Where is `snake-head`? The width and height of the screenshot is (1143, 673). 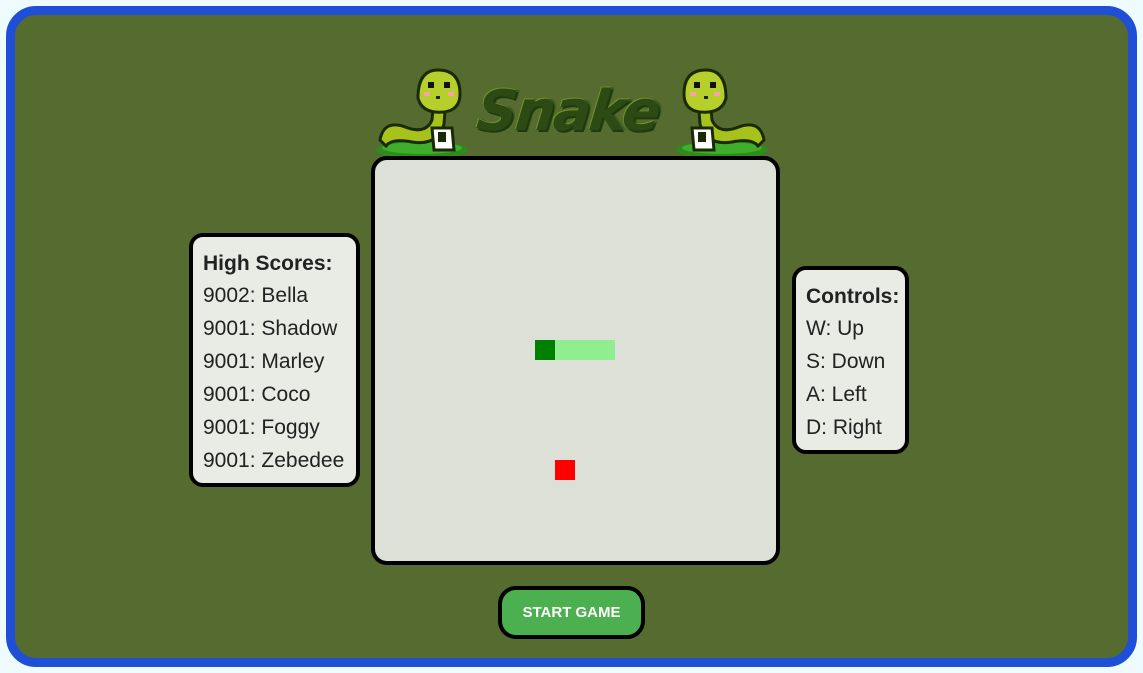
snake-head is located at coordinates (545, 350).